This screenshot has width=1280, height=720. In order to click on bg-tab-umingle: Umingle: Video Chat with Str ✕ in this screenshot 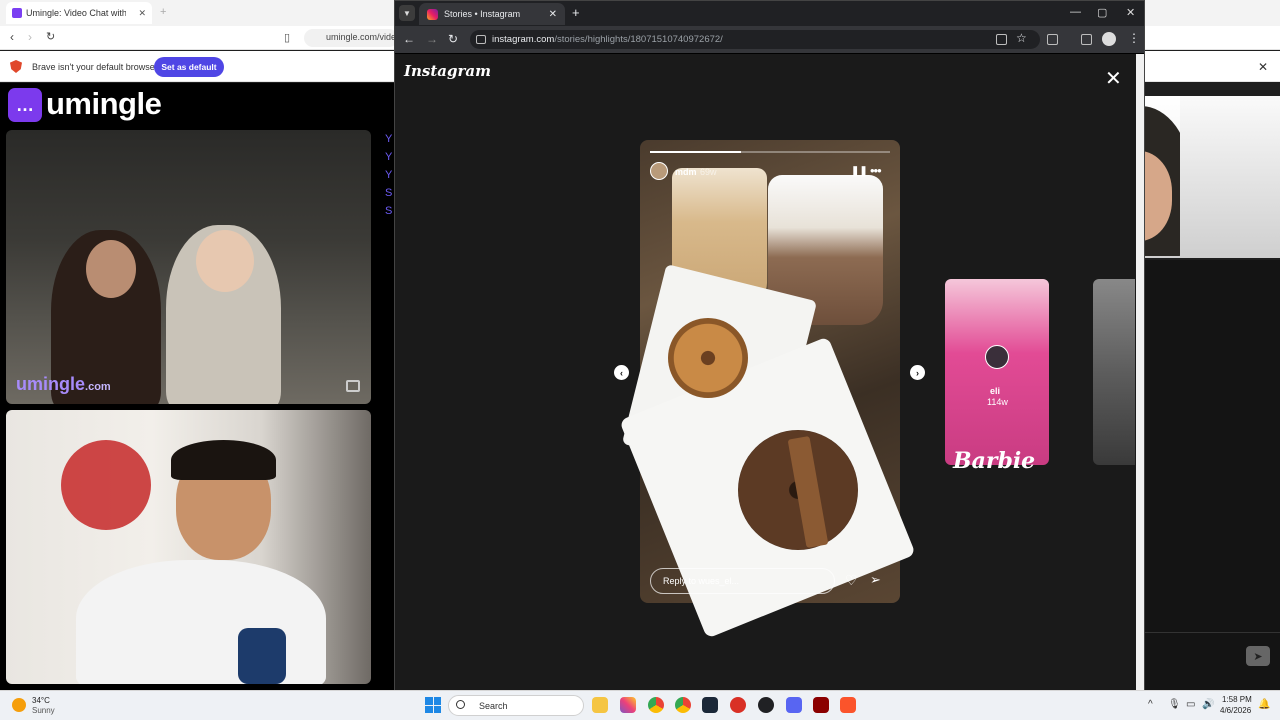, I will do `click(79, 13)`.